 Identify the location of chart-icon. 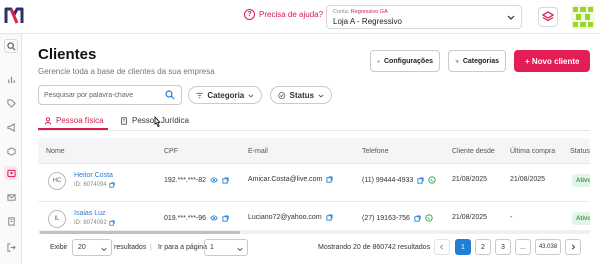
(11, 79).